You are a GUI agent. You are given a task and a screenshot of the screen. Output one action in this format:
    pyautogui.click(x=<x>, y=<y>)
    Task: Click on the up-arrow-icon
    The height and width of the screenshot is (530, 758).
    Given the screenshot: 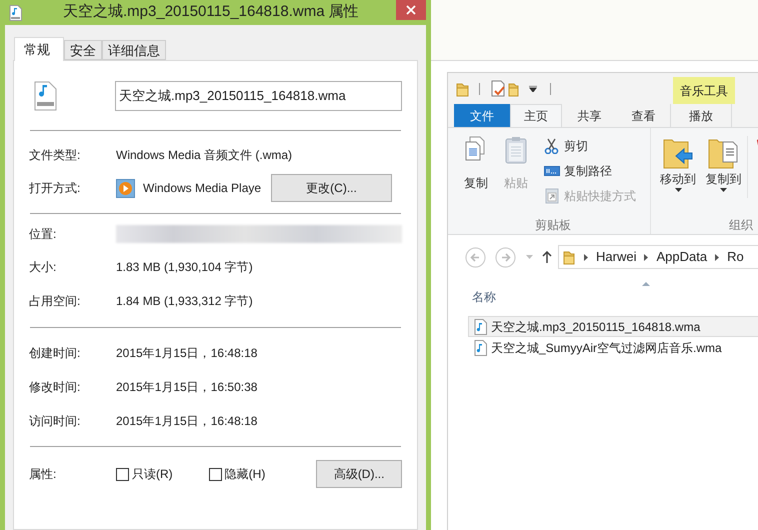 What is the action you would take?
    pyautogui.click(x=547, y=257)
    